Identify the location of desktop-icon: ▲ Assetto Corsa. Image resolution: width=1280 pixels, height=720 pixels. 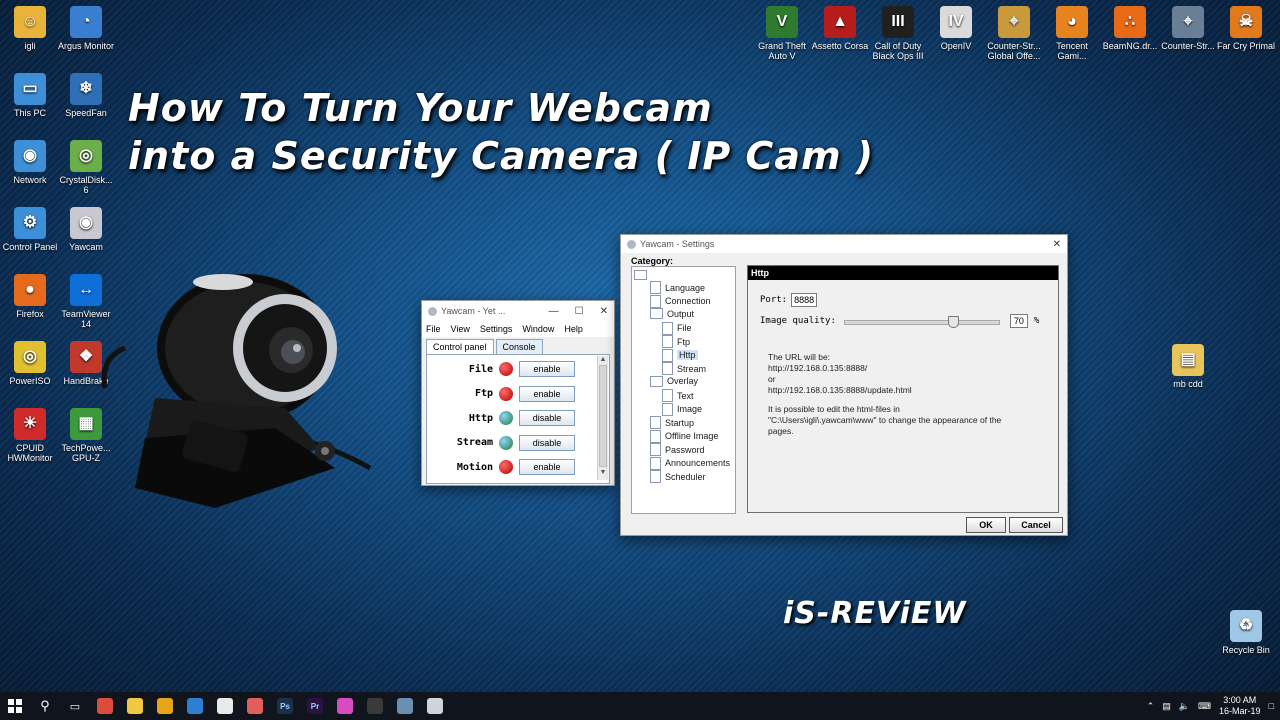
(840, 28).